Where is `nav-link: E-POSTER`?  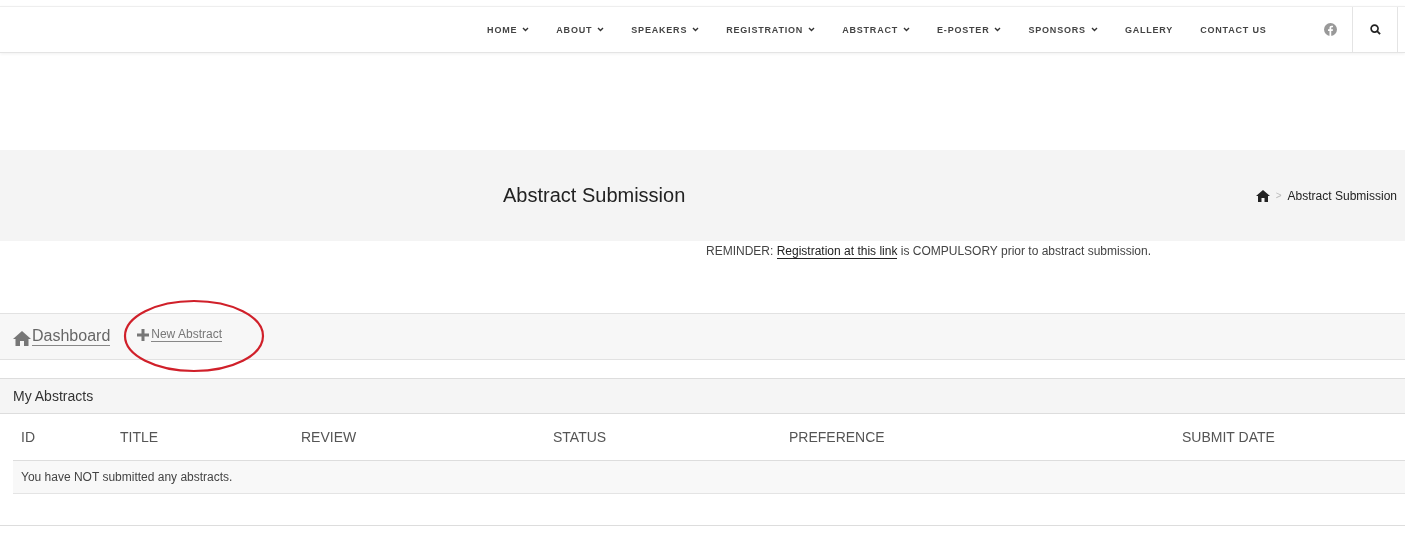 nav-link: E-POSTER is located at coordinates (969, 29).